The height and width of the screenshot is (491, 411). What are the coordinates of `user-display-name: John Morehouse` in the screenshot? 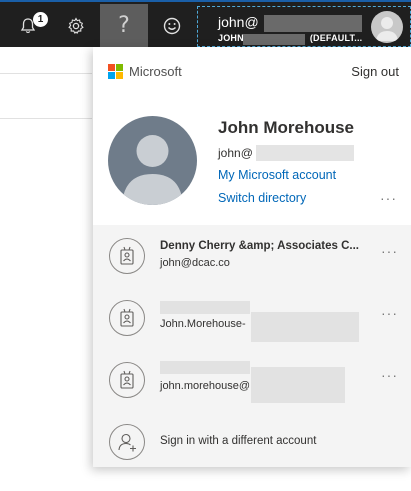 It's located at (286, 127).